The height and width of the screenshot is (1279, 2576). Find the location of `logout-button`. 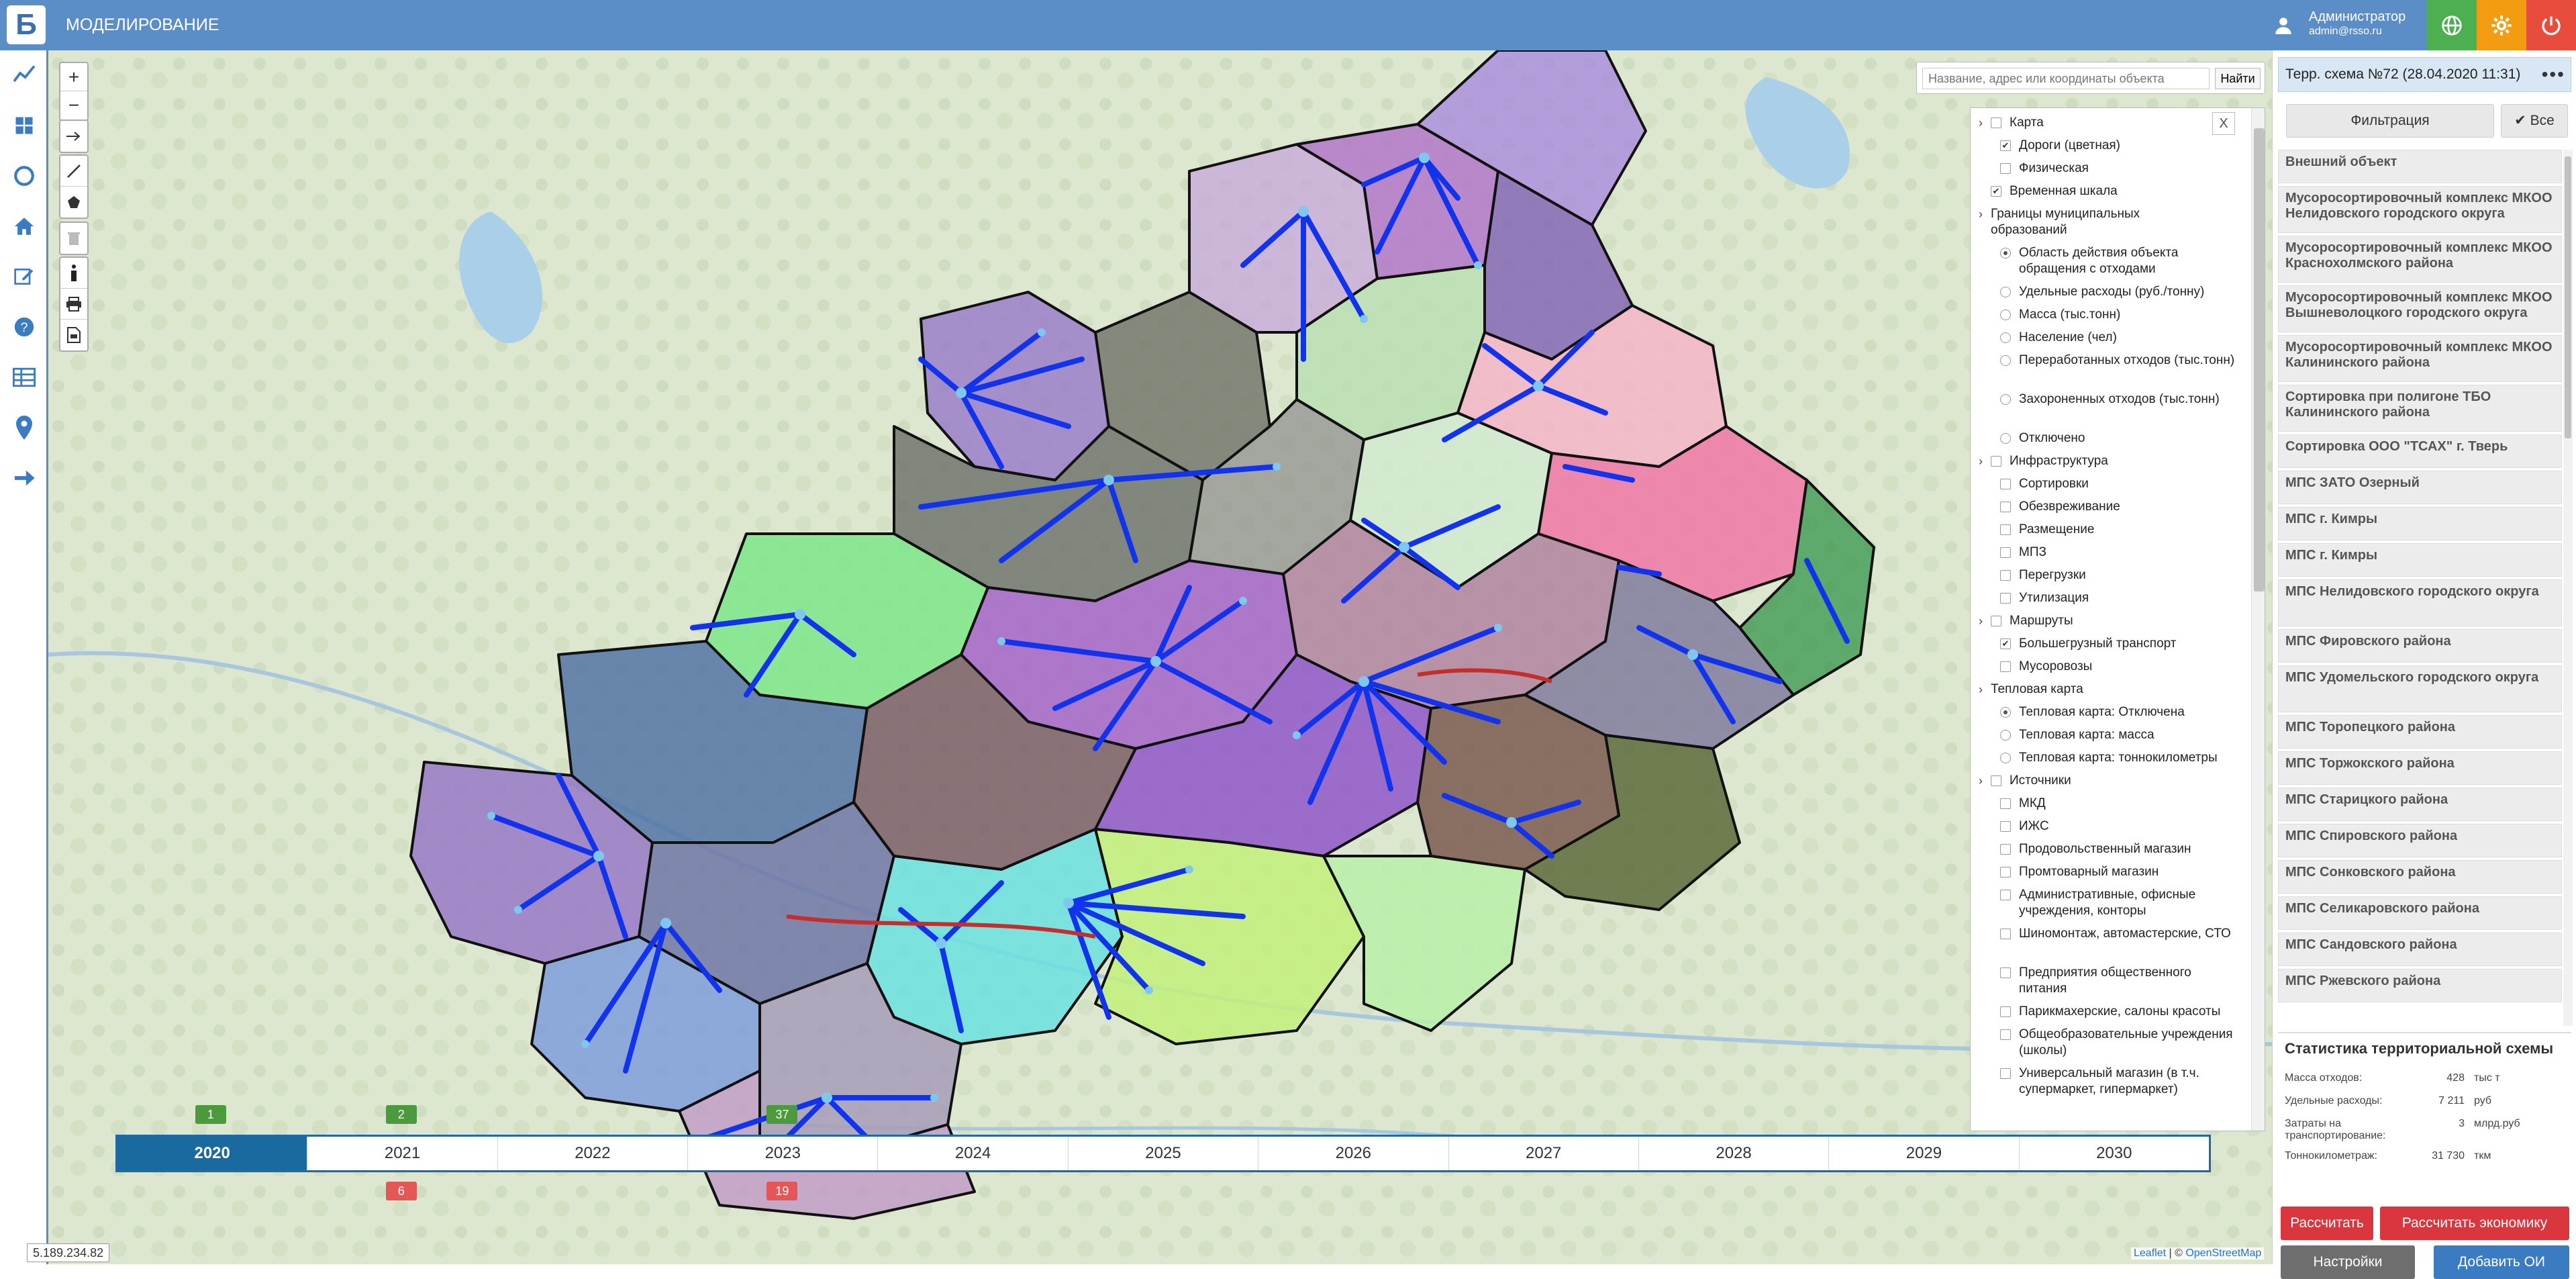

logout-button is located at coordinates (2551, 25).